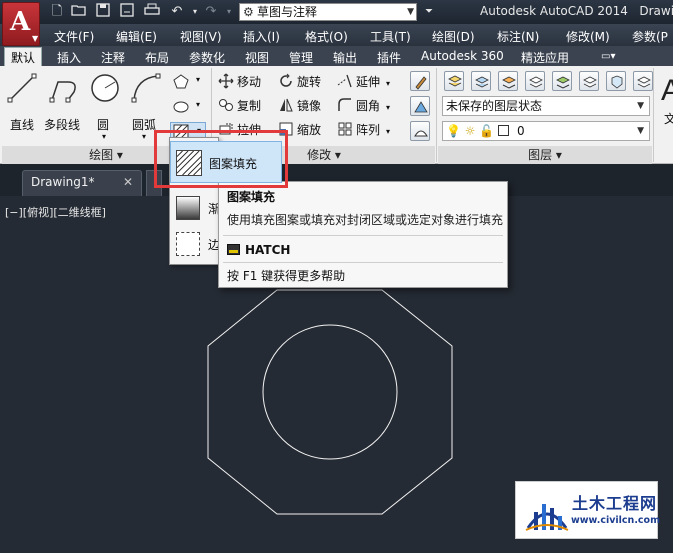 The image size is (673, 553). What do you see at coordinates (188, 208) in the screenshot?
I see `gradient-icon` at bounding box center [188, 208].